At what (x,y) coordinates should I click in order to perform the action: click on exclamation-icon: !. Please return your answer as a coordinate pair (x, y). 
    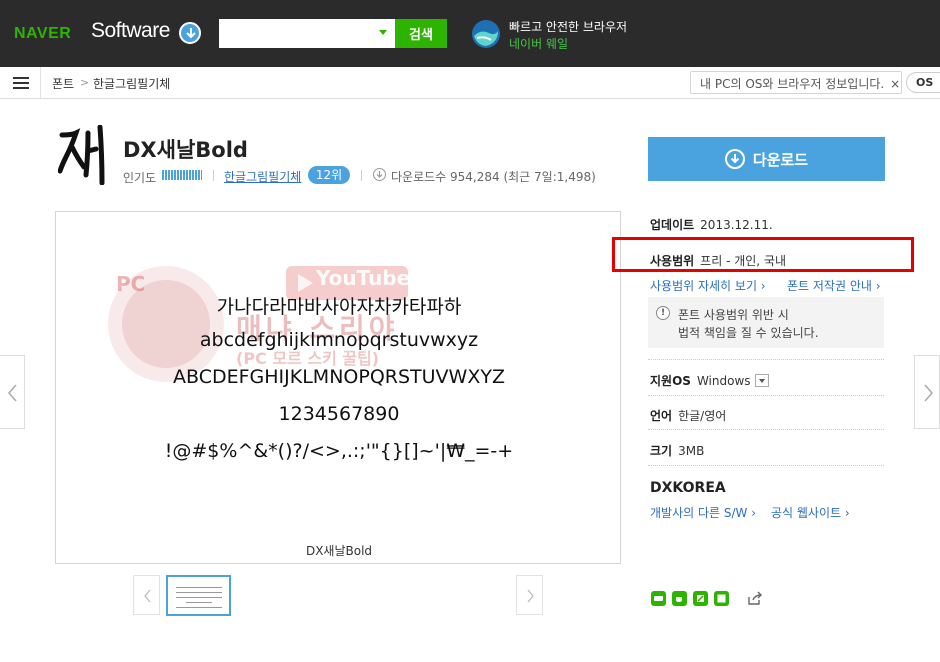
    Looking at the image, I should click on (663, 313).